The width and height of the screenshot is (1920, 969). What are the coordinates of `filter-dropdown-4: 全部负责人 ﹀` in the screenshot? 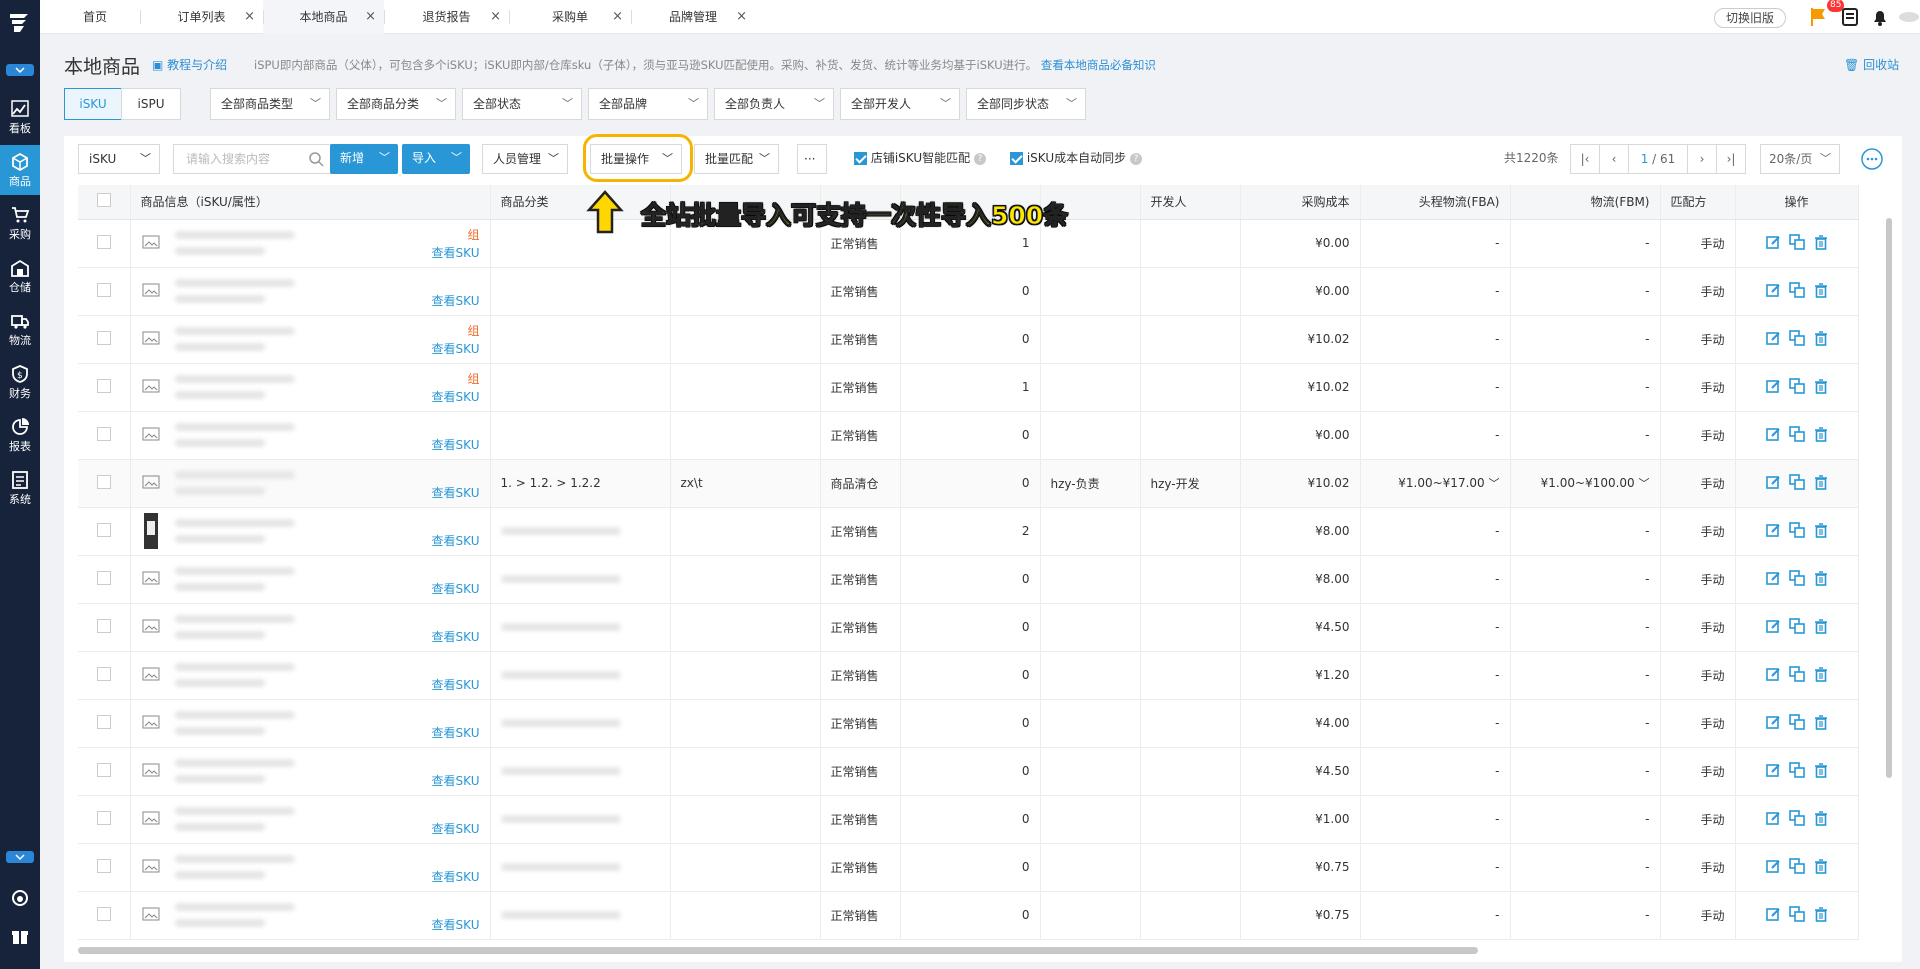 It's located at (774, 104).